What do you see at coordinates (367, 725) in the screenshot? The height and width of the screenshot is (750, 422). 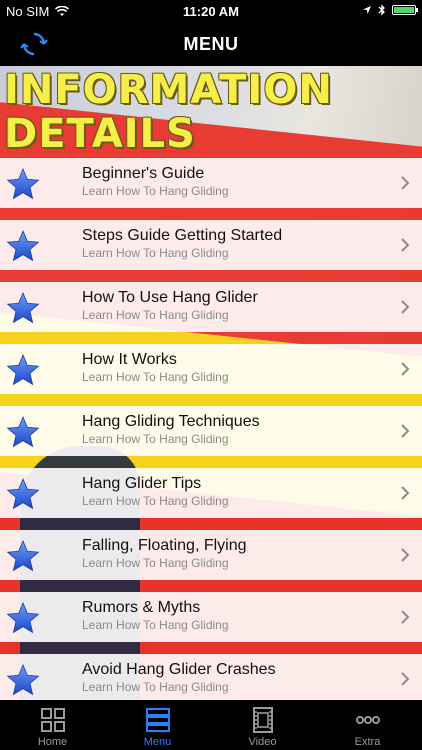 I see `tab-extra: Extra` at bounding box center [367, 725].